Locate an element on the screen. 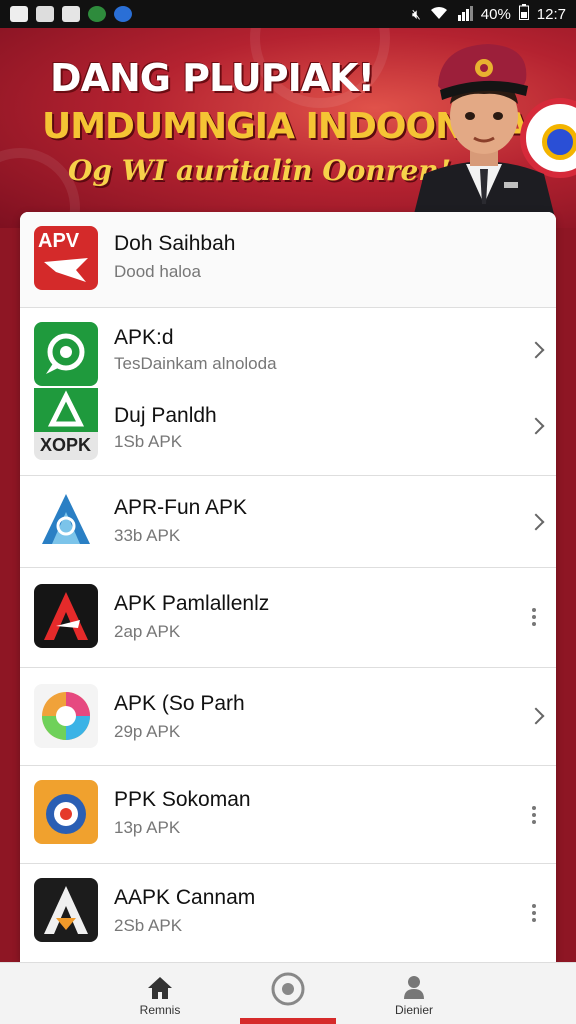 The image size is (576, 1024). notification-icon is located at coordinates (19, 14).